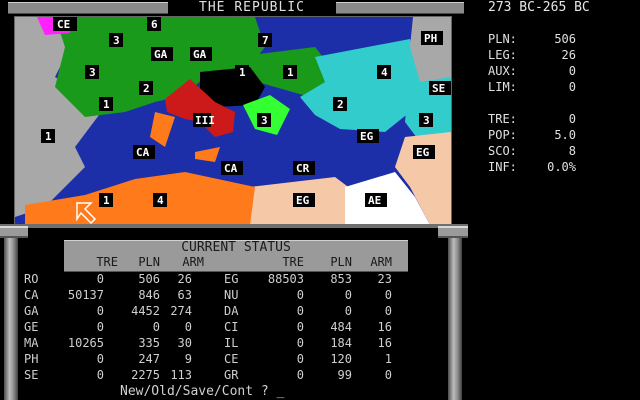 The image size is (640, 400). Describe the element at coordinates (290, 72) in the screenshot. I see `label-1b: 1` at that location.